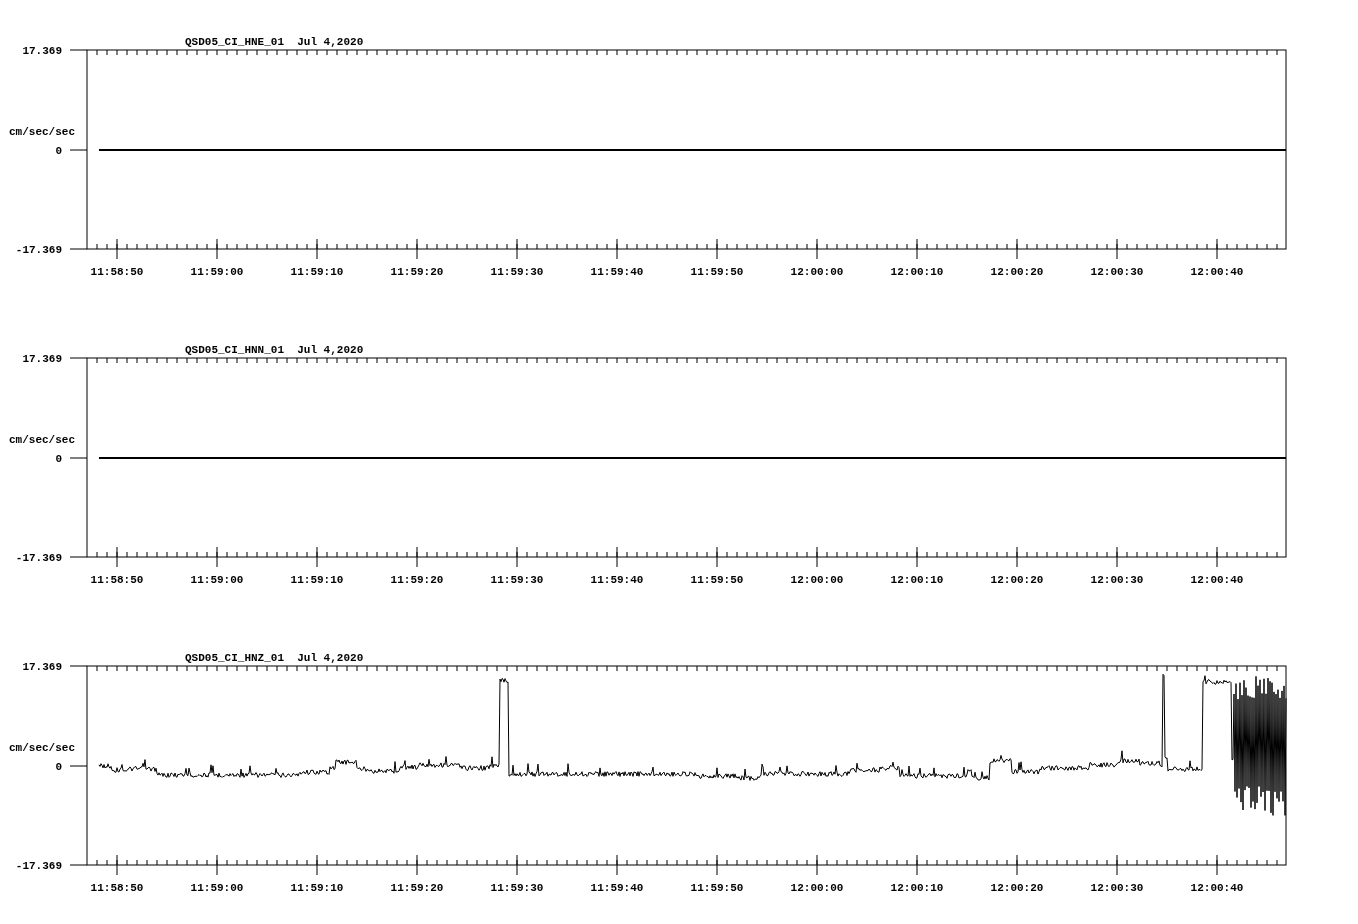 The width and height of the screenshot is (1358, 924). I want to click on panel-title: QSD05_CI_HNN_01 Jul 4,2020, so click(274, 350).